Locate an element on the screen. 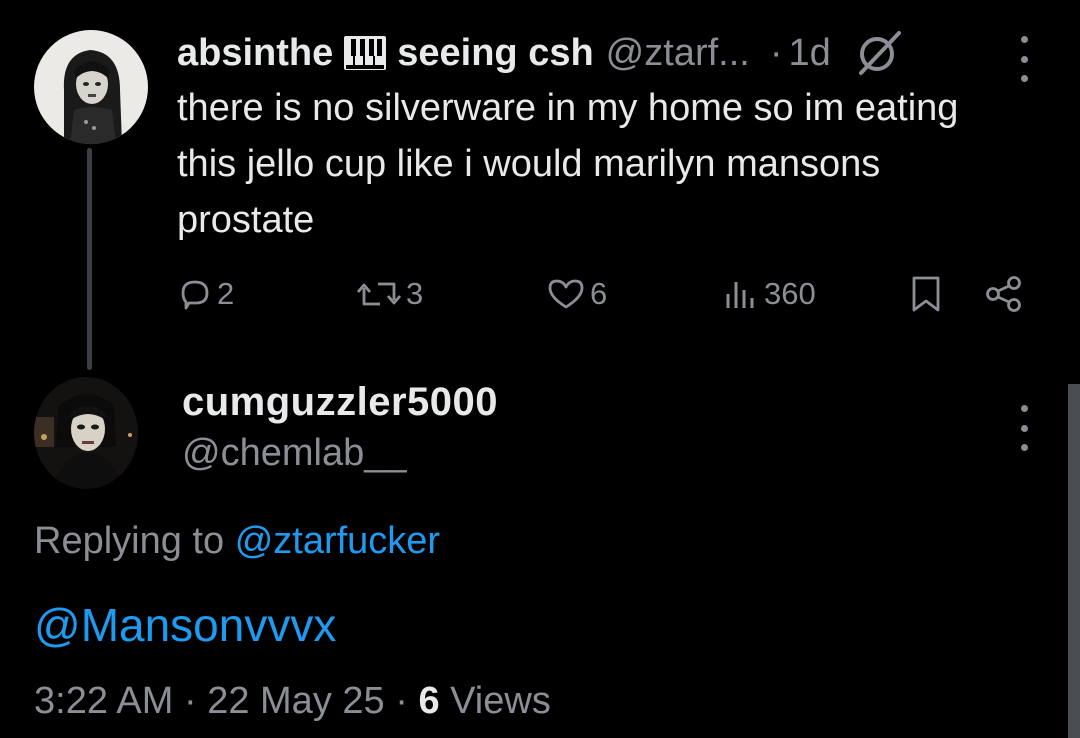 The height and width of the screenshot is (738, 1080). reply-time: 3:22 AM is located at coordinates (103, 701).